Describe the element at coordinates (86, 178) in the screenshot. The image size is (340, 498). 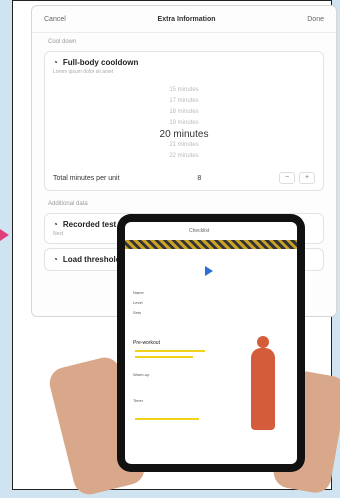
I see `minutes-row-label: Total minutes per unit` at that location.